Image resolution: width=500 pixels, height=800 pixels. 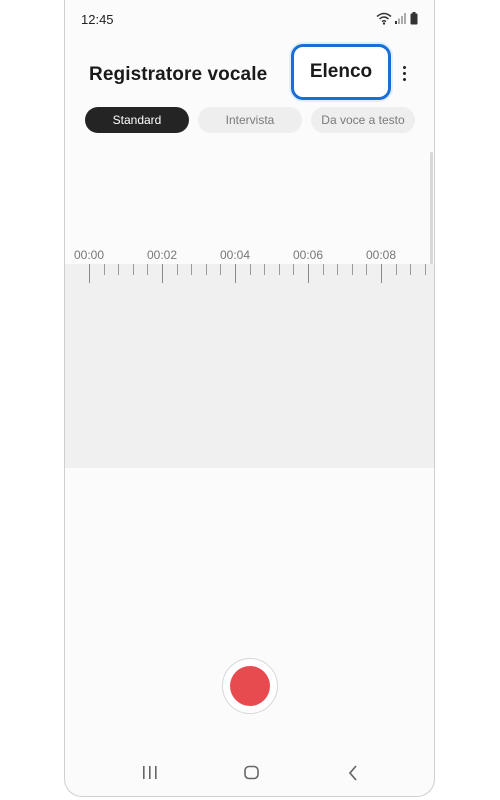 I want to click on time-label: 00:00, so click(x=89, y=255).